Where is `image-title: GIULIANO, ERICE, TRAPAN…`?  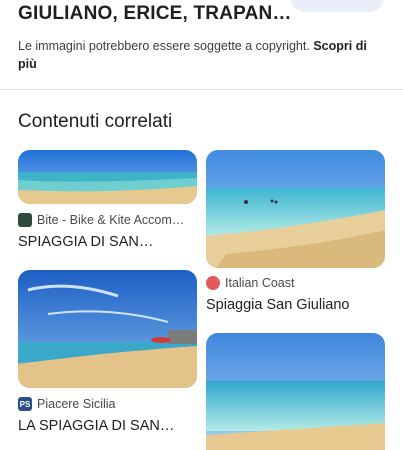
image-title: GIULIANO, ERICE, TRAPAN… is located at coordinates (155, 13).